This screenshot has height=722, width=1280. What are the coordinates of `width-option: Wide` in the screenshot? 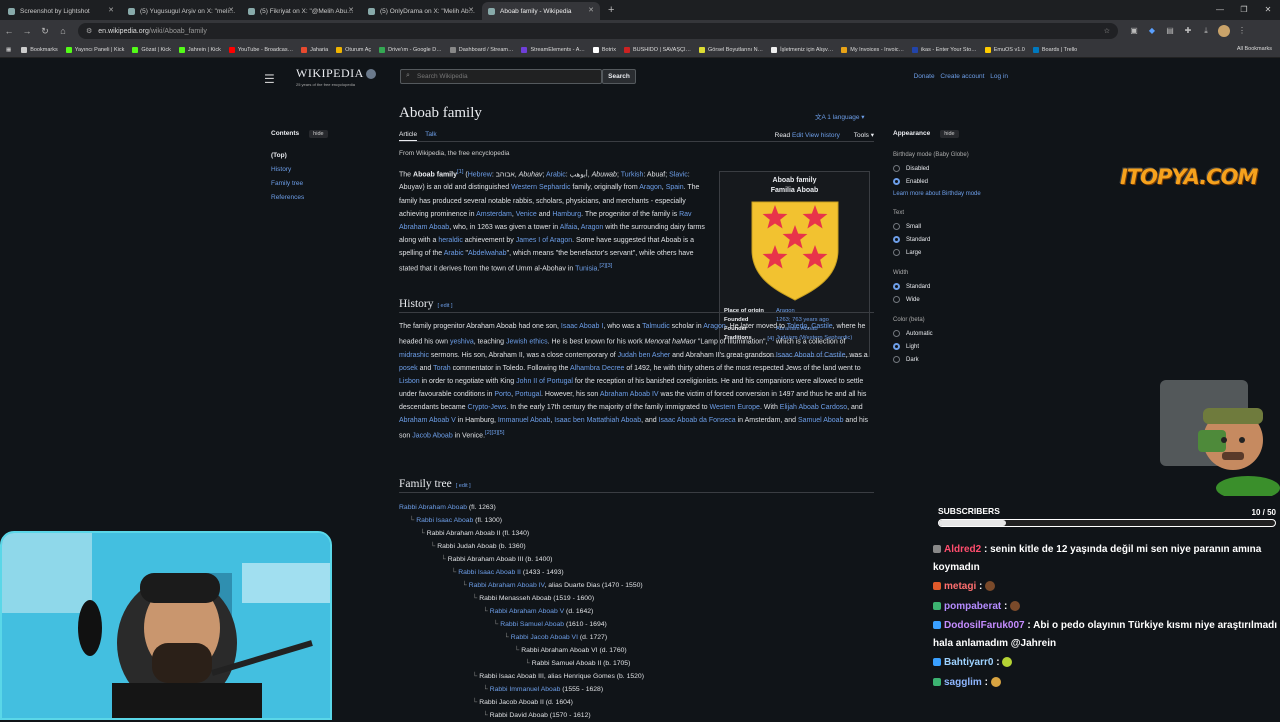 It's located at (958, 299).